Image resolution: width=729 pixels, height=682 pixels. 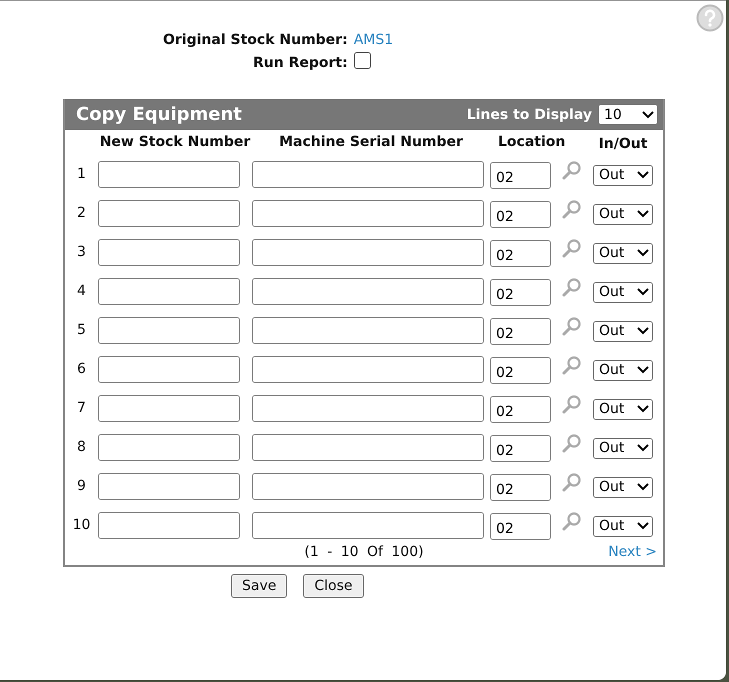 I want to click on row-number: 4, so click(x=81, y=291).